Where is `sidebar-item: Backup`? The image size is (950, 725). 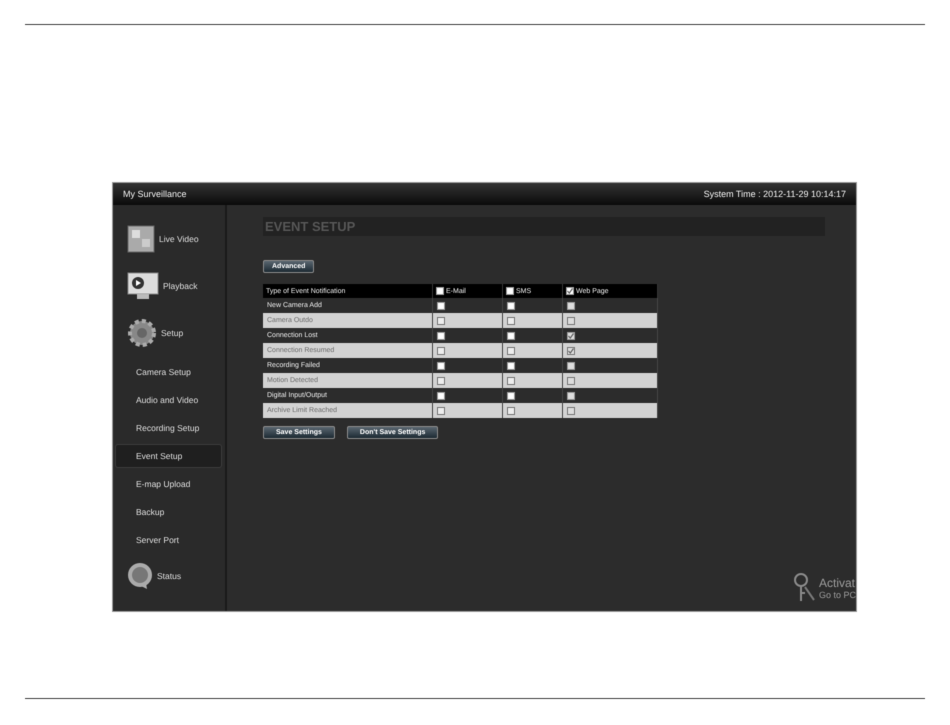 sidebar-item: Backup is located at coordinates (168, 512).